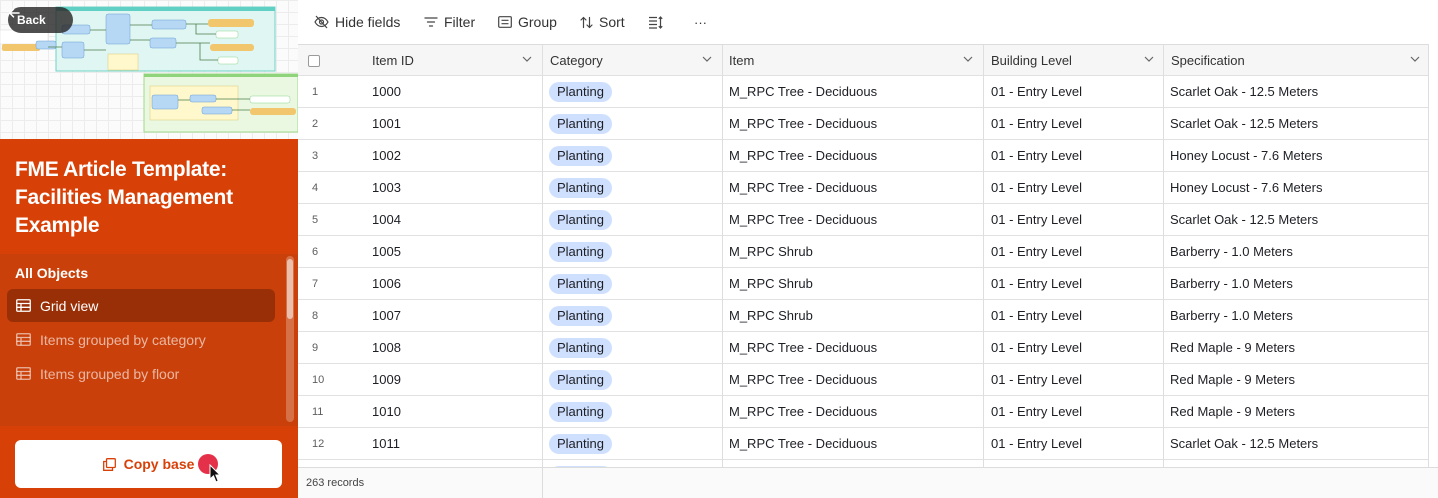 This screenshot has height=498, width=1438. I want to click on view-item-grid-view: Grid view, so click(141, 305).